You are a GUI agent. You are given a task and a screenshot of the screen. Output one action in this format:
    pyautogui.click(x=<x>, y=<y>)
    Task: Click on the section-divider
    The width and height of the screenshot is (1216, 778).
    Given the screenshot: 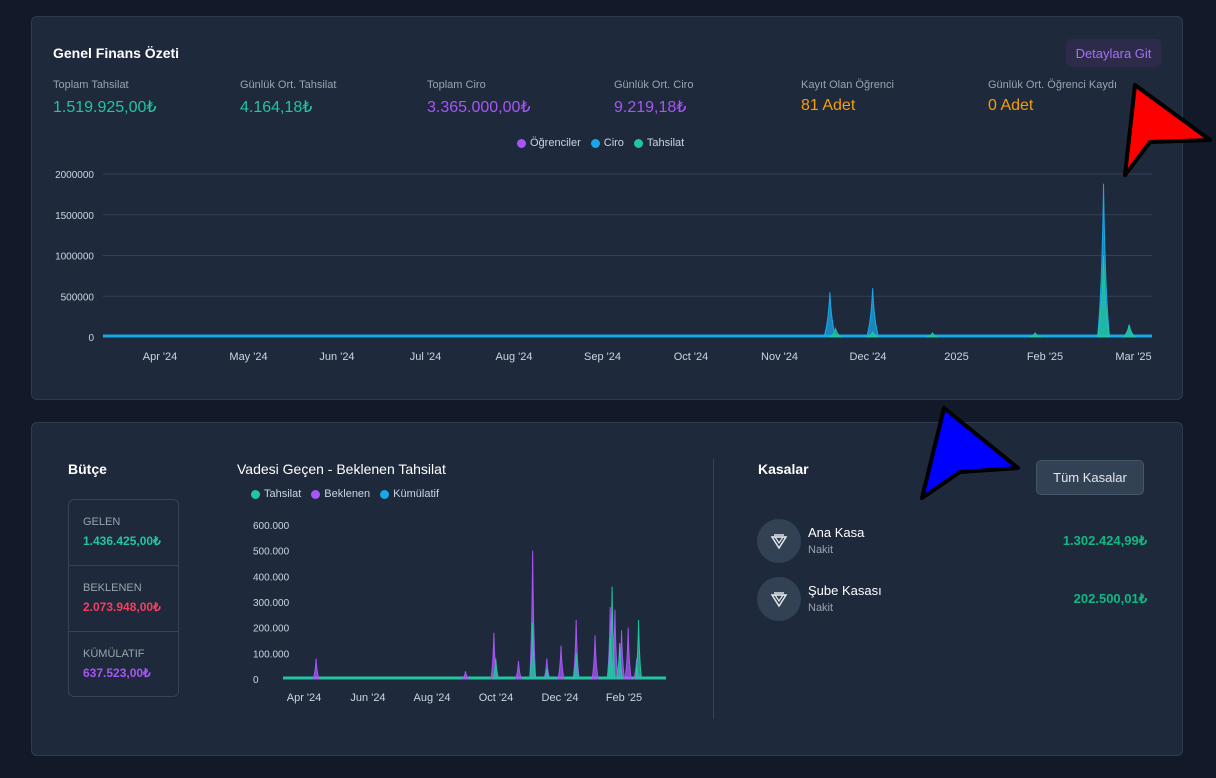 What is the action you would take?
    pyautogui.click(x=713, y=589)
    